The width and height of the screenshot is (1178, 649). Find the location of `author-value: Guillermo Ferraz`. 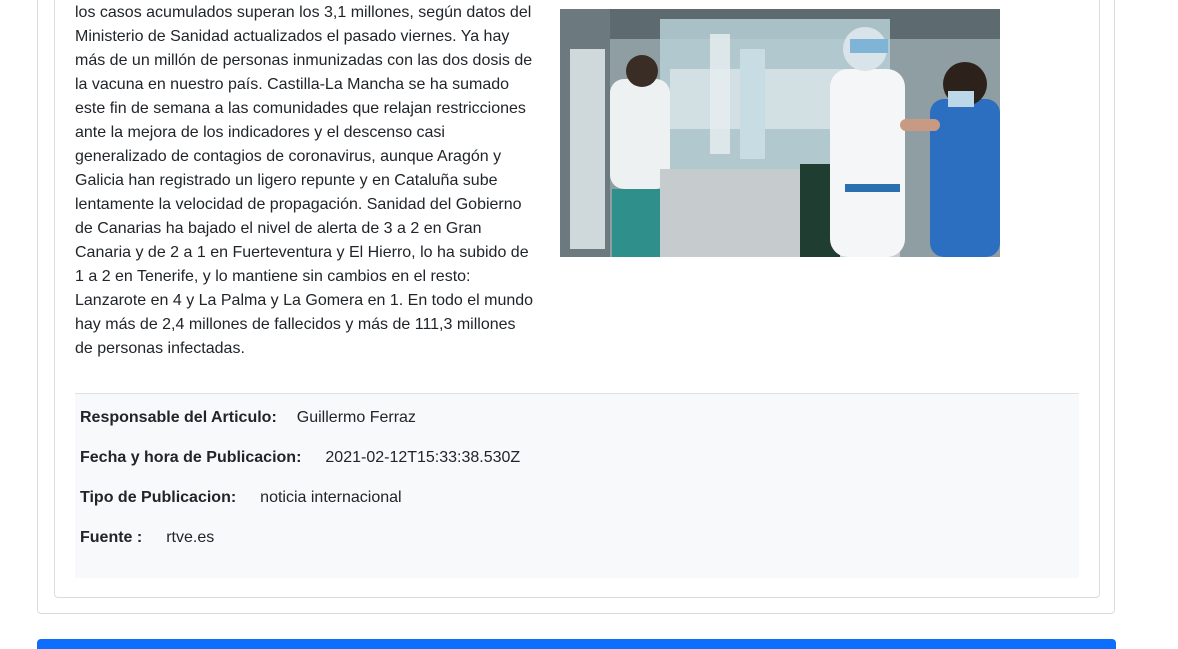

author-value: Guillermo Ferraz is located at coordinates (356, 417).